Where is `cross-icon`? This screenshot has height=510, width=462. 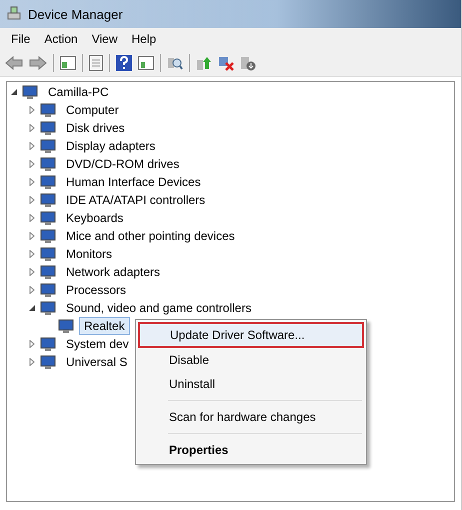
cross-icon is located at coordinates (226, 63).